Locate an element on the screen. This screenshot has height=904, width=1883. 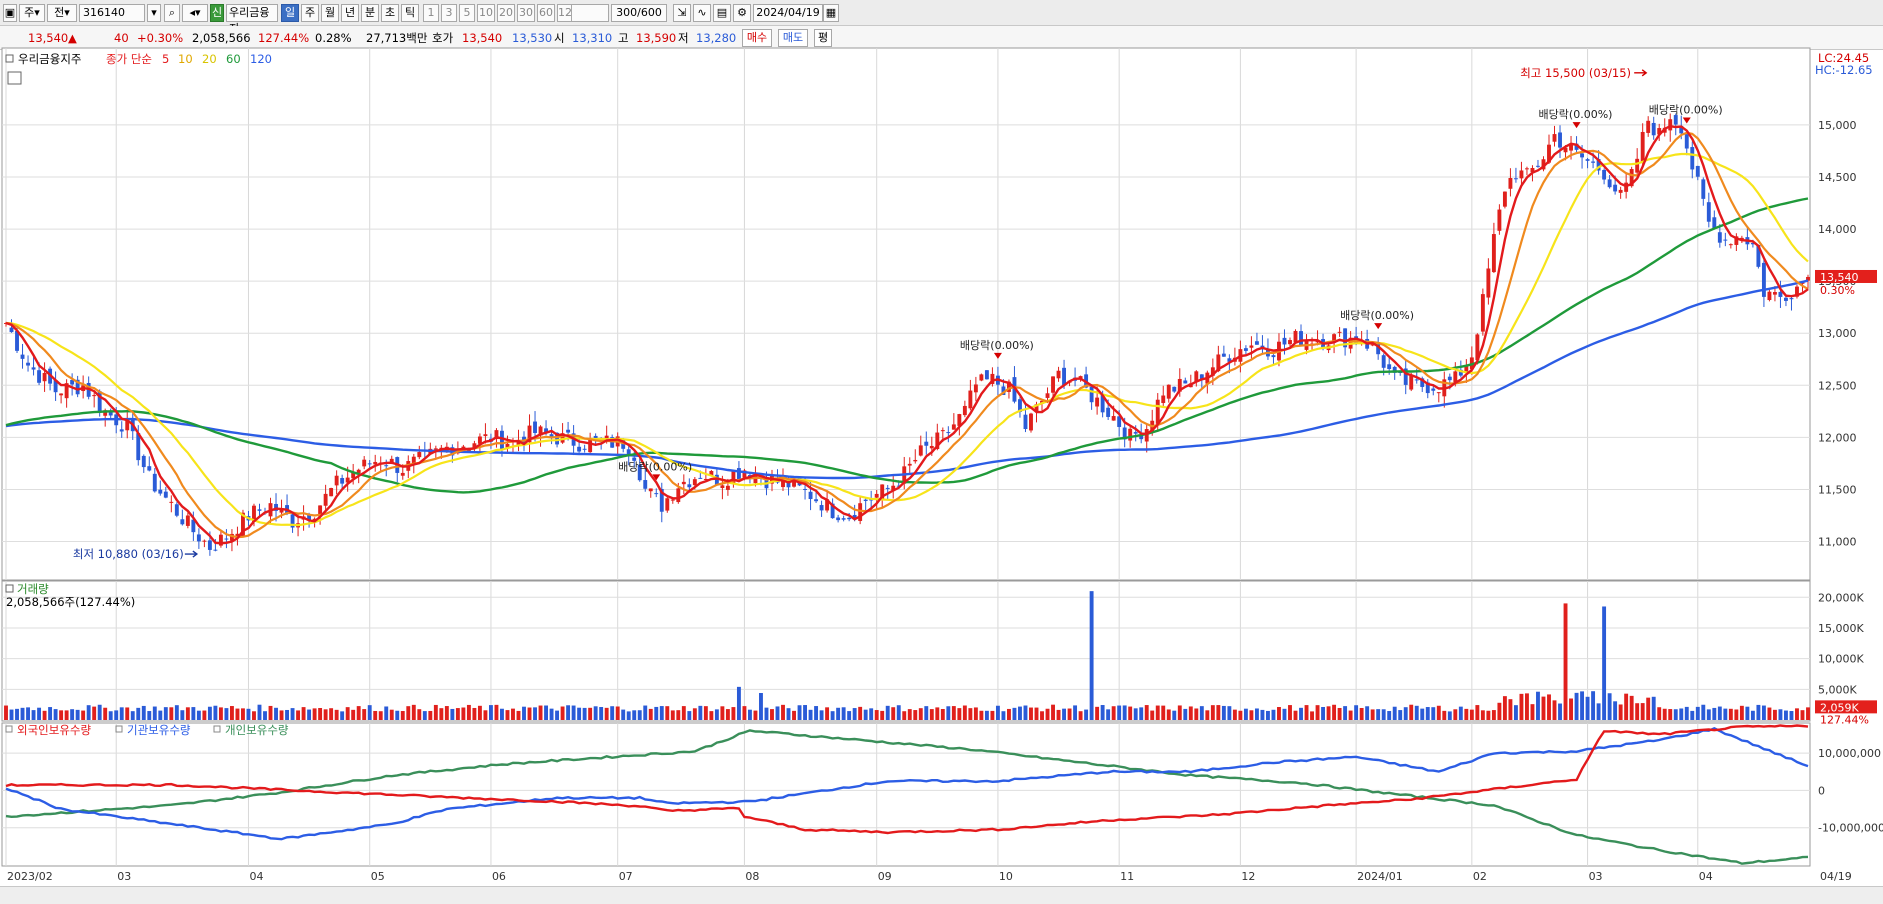
price-tick-label: 13,000 is located at coordinates (1837, 333).